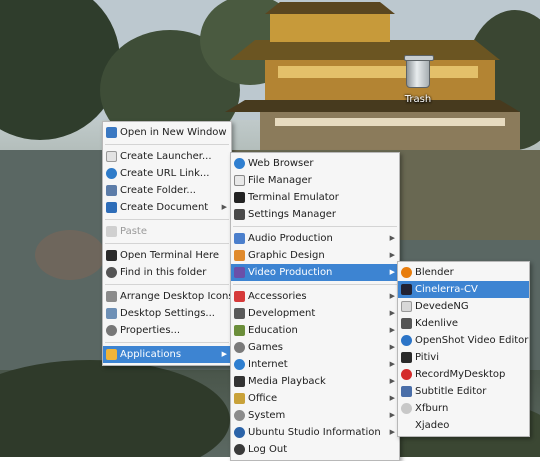 The height and width of the screenshot is (461, 540). Describe the element at coordinates (315, 330) in the screenshot. I see `app-item-education: Education ▶` at that location.